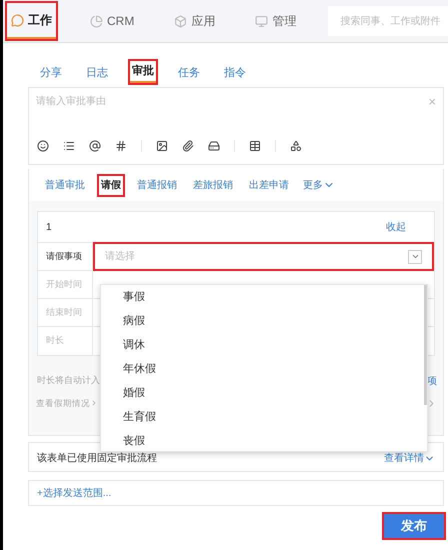  I want to click on publish-button: 发布, so click(414, 526).